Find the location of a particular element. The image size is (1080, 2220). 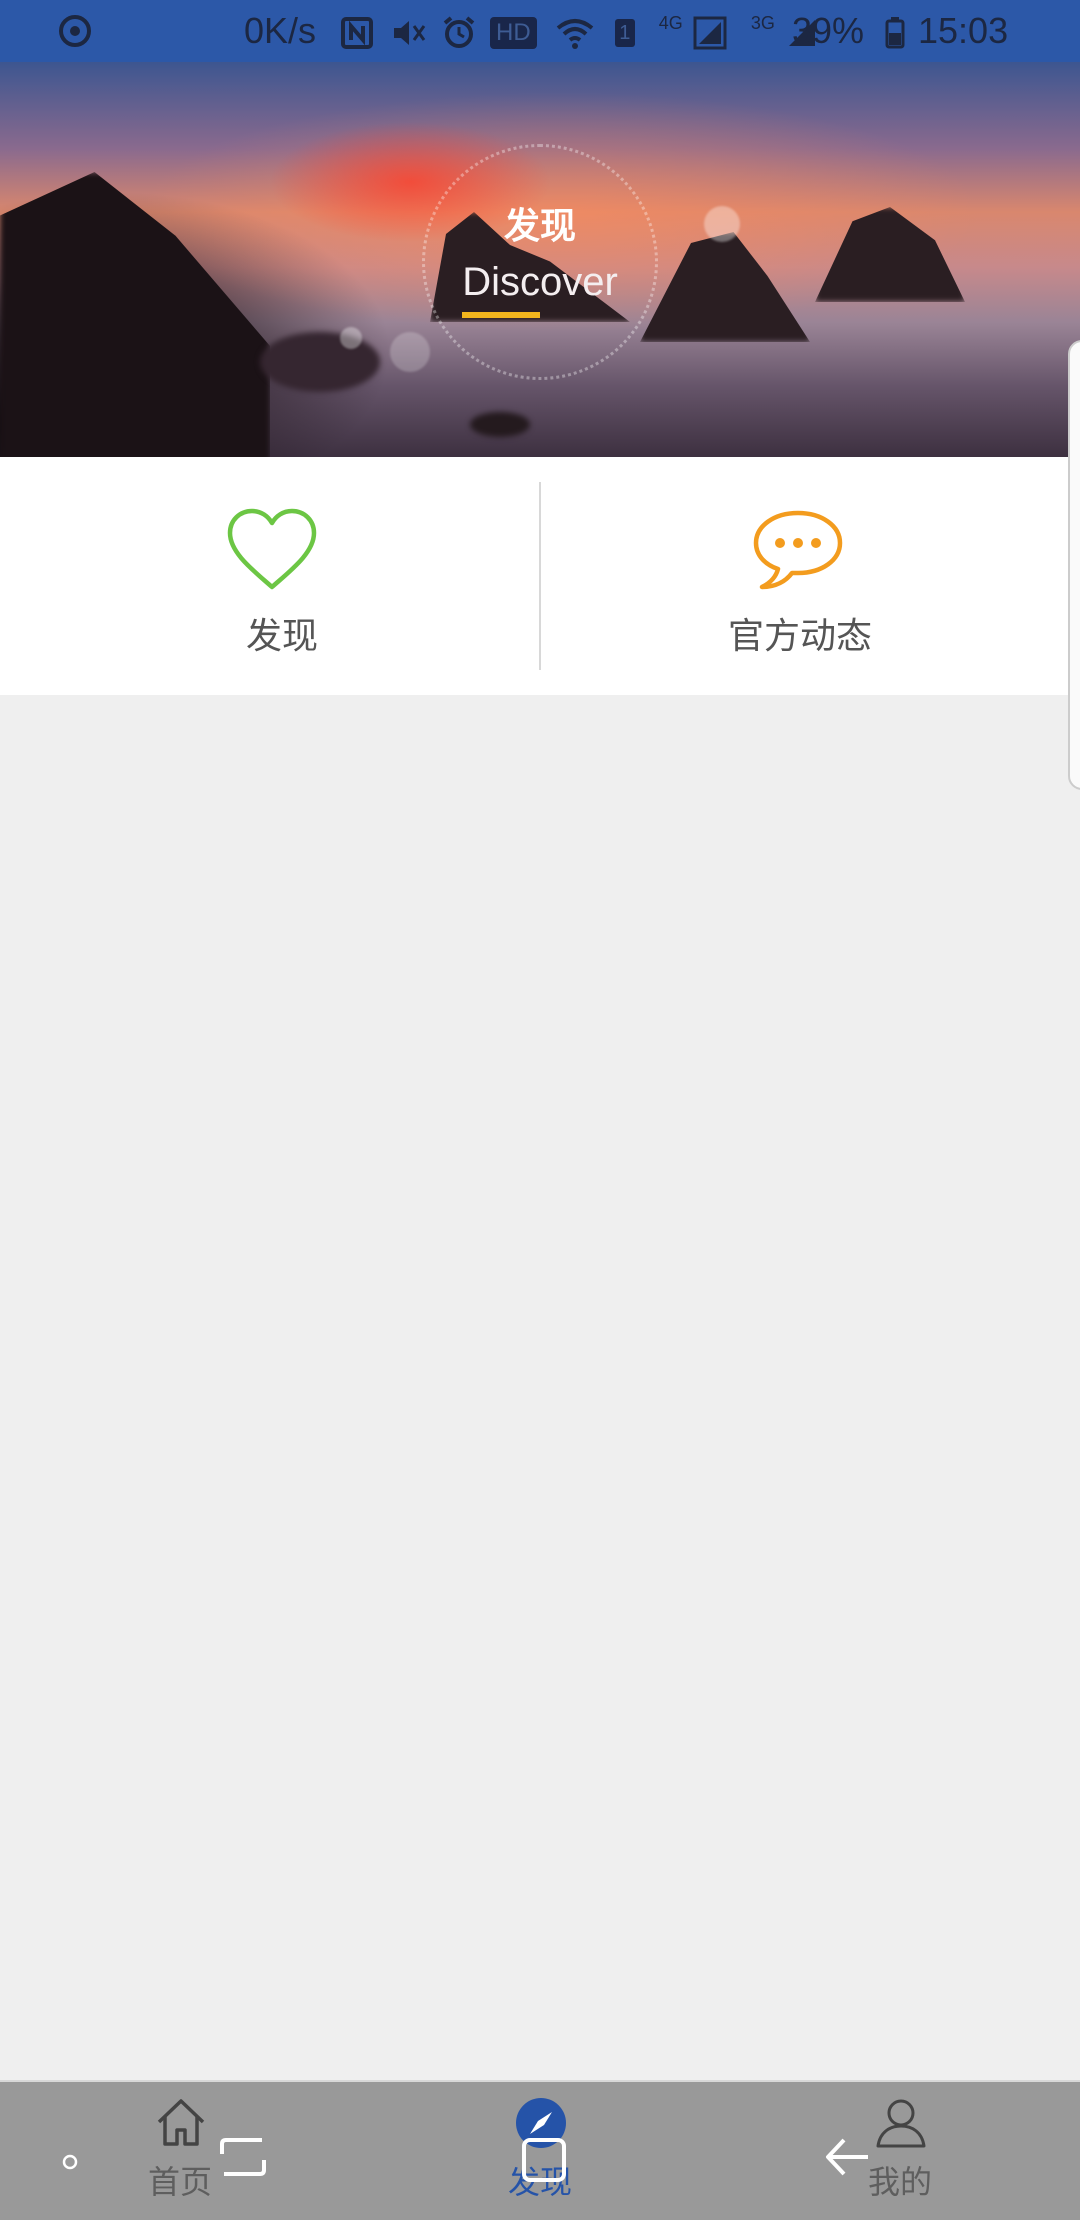

menu-item-discover: 发现 is located at coordinates (270, 576).